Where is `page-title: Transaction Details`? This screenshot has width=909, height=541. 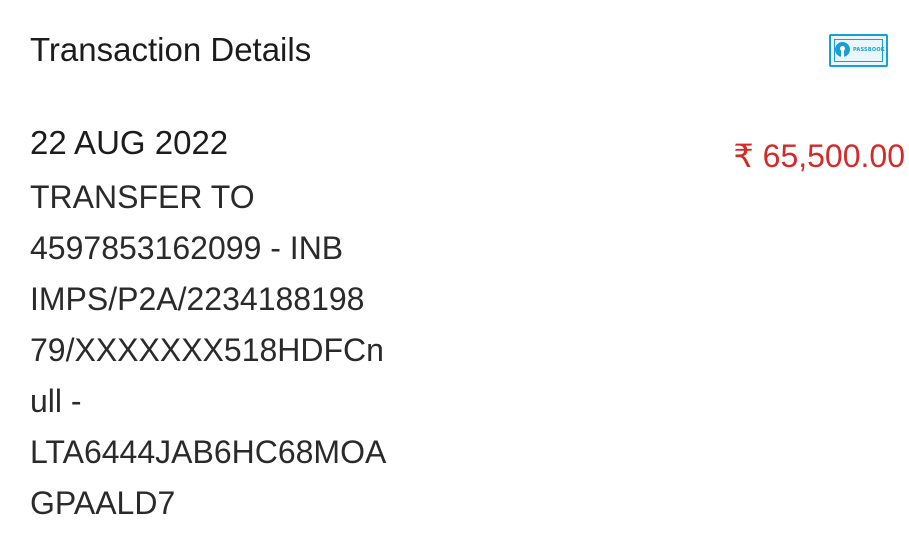
page-title: Transaction Details is located at coordinates (171, 49).